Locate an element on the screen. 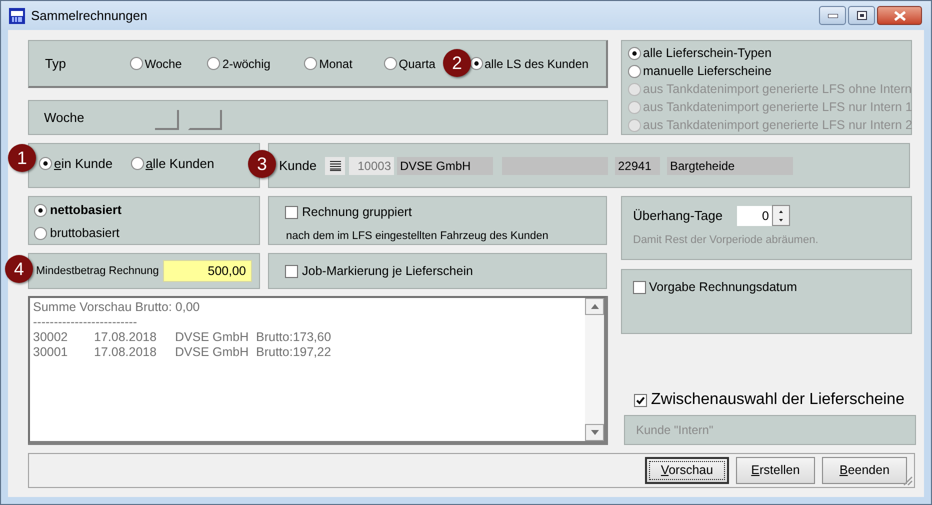  overhang-field: 0 is located at coordinates (754, 216).